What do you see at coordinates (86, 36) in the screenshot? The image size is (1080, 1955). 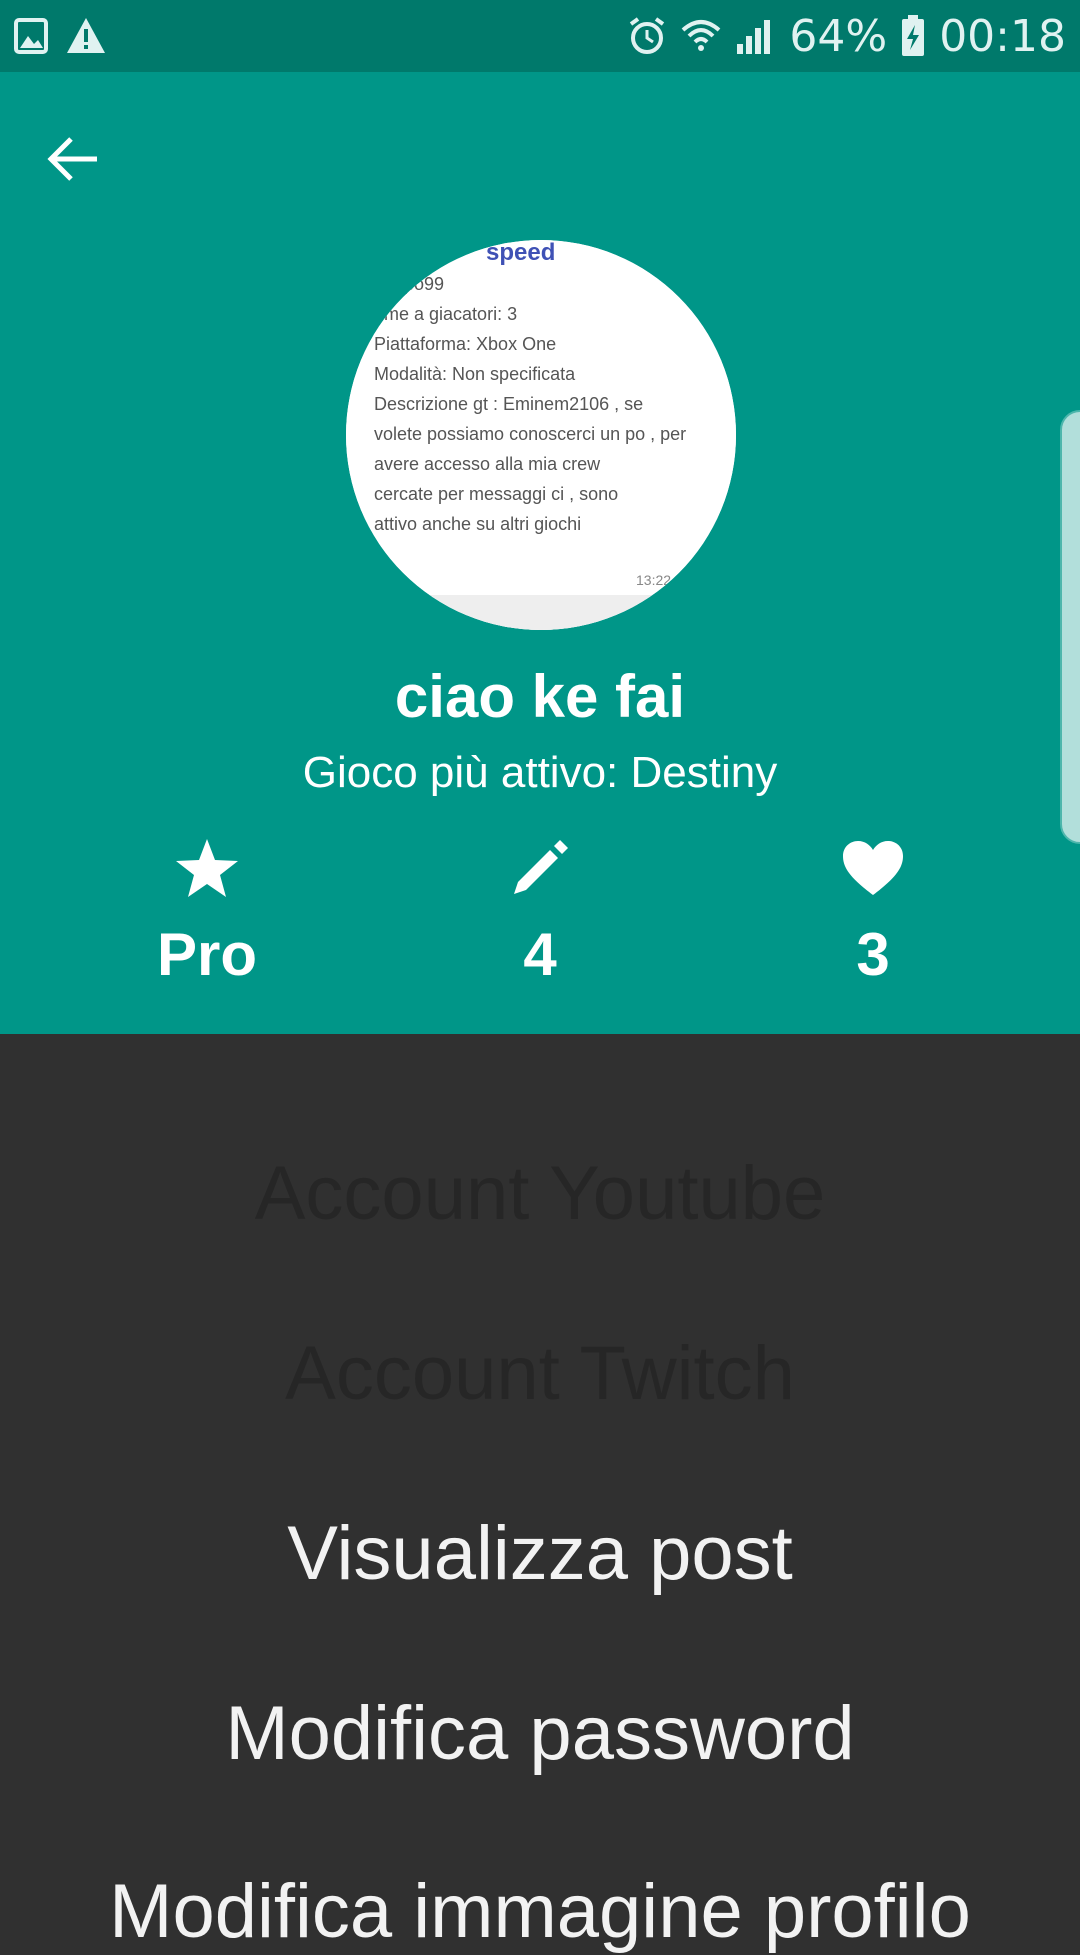 I see `warning-icon` at bounding box center [86, 36].